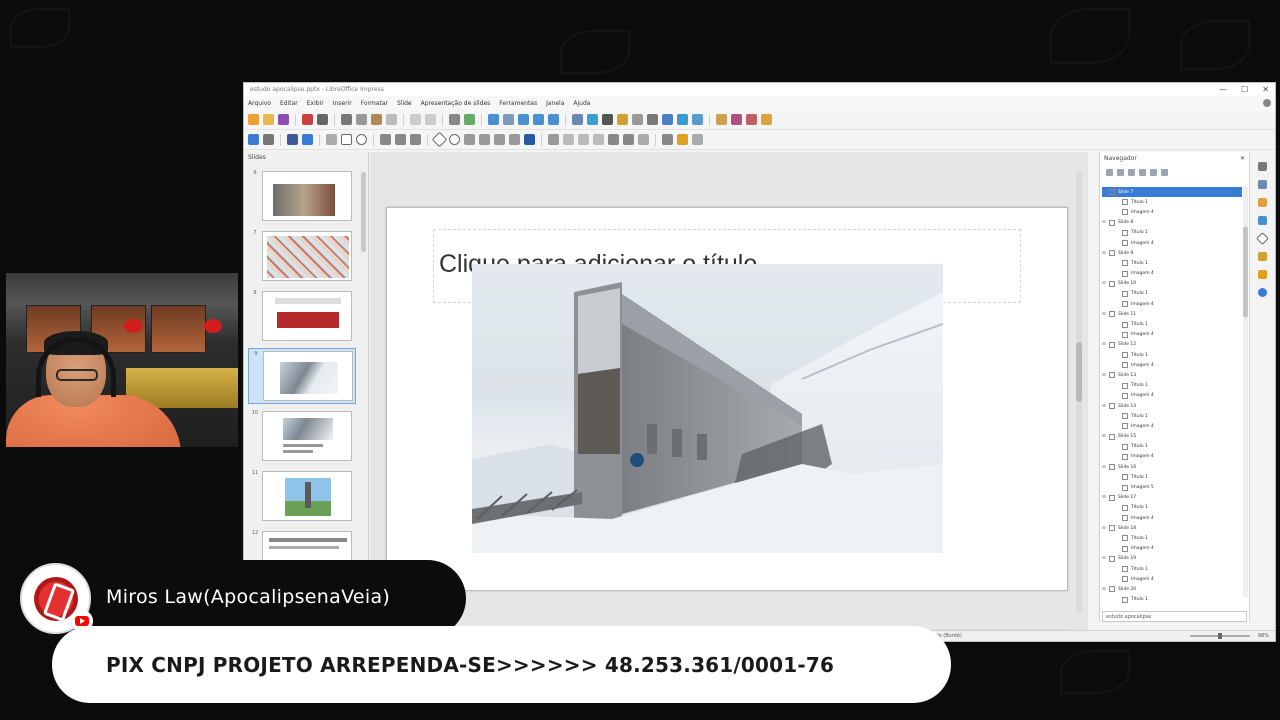  What do you see at coordinates (361, 119) in the screenshot?
I see `copy-icon` at bounding box center [361, 119].